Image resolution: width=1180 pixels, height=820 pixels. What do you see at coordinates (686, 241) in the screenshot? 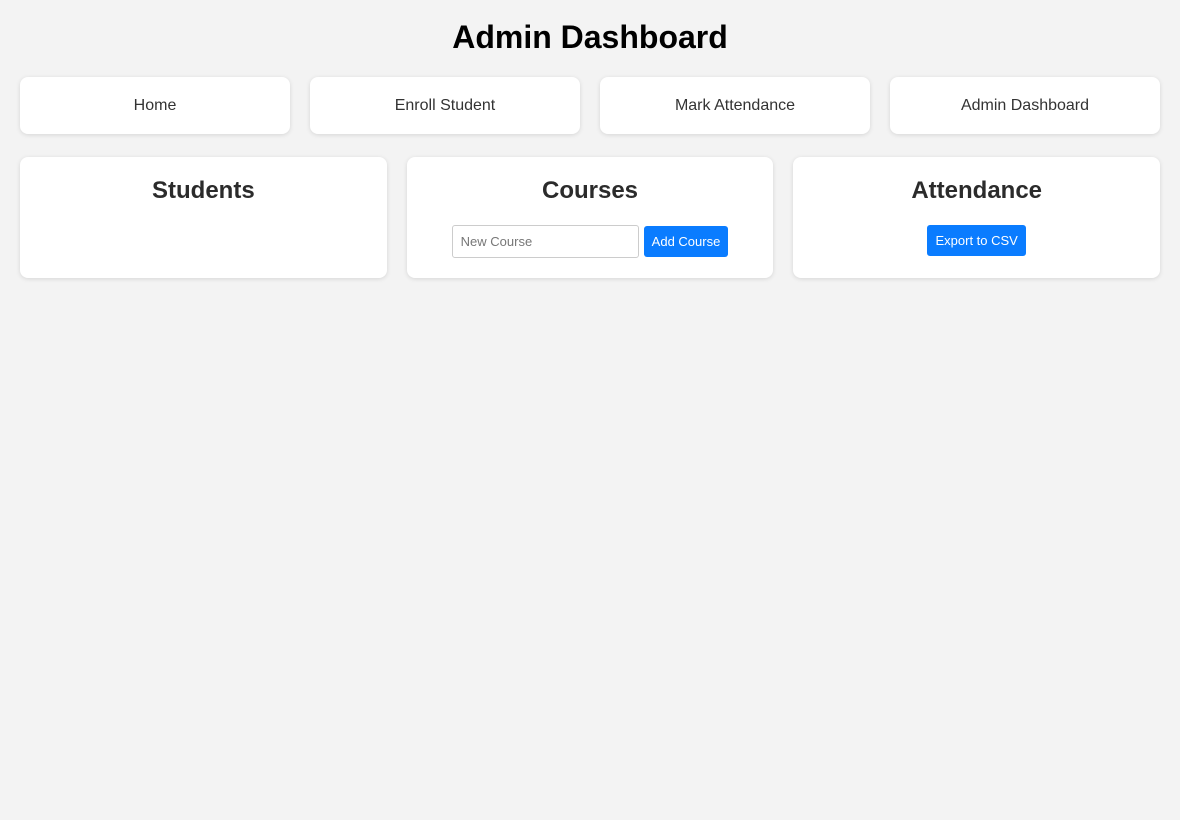
I see `add-course-button: Add Course` at bounding box center [686, 241].